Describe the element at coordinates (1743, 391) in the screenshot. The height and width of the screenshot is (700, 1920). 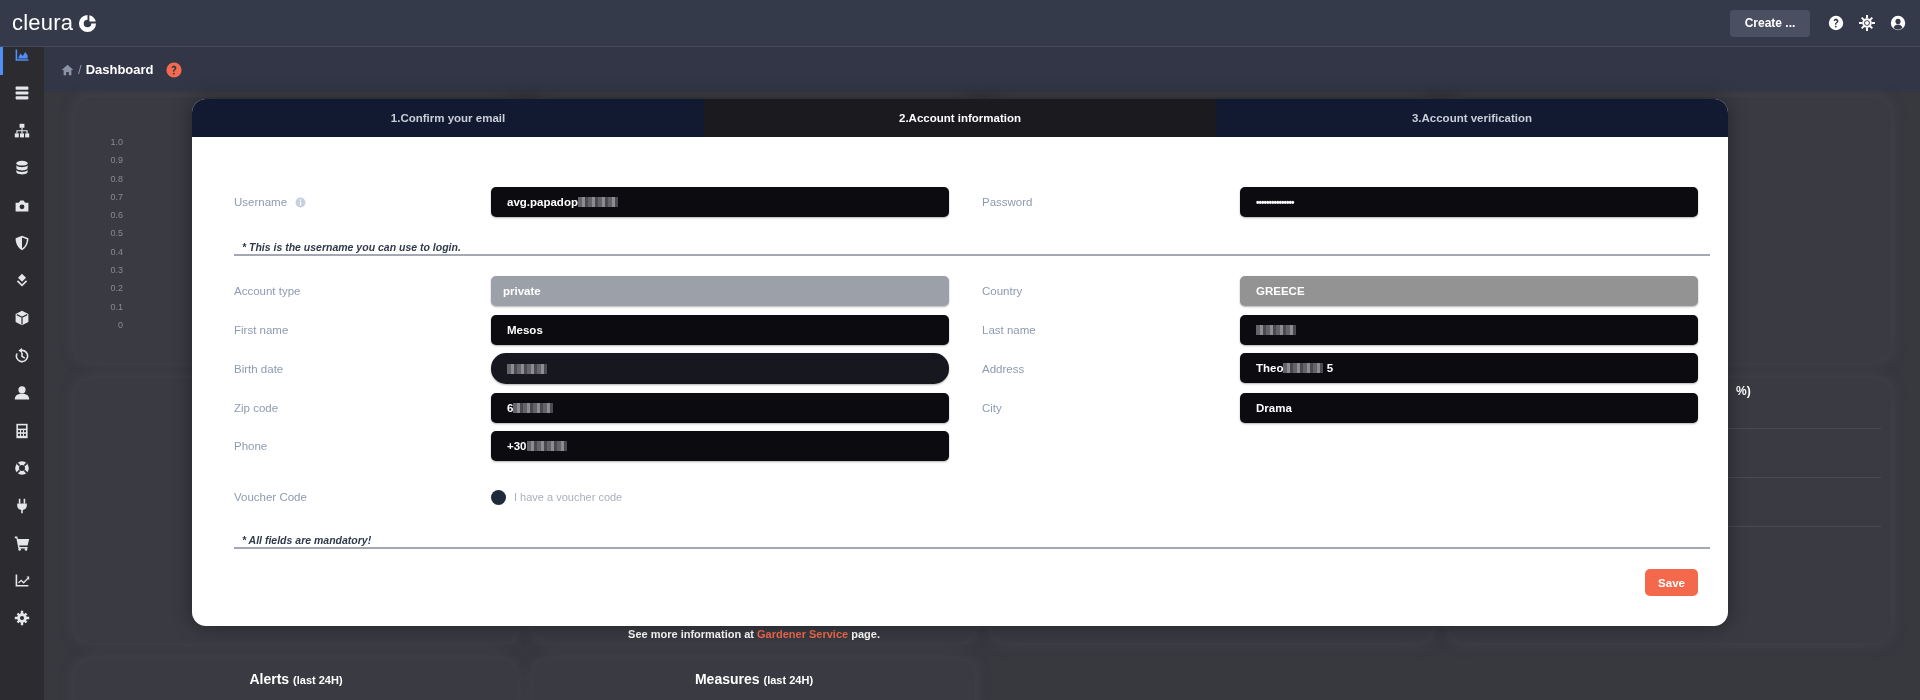
I see `card-title: %)` at that location.